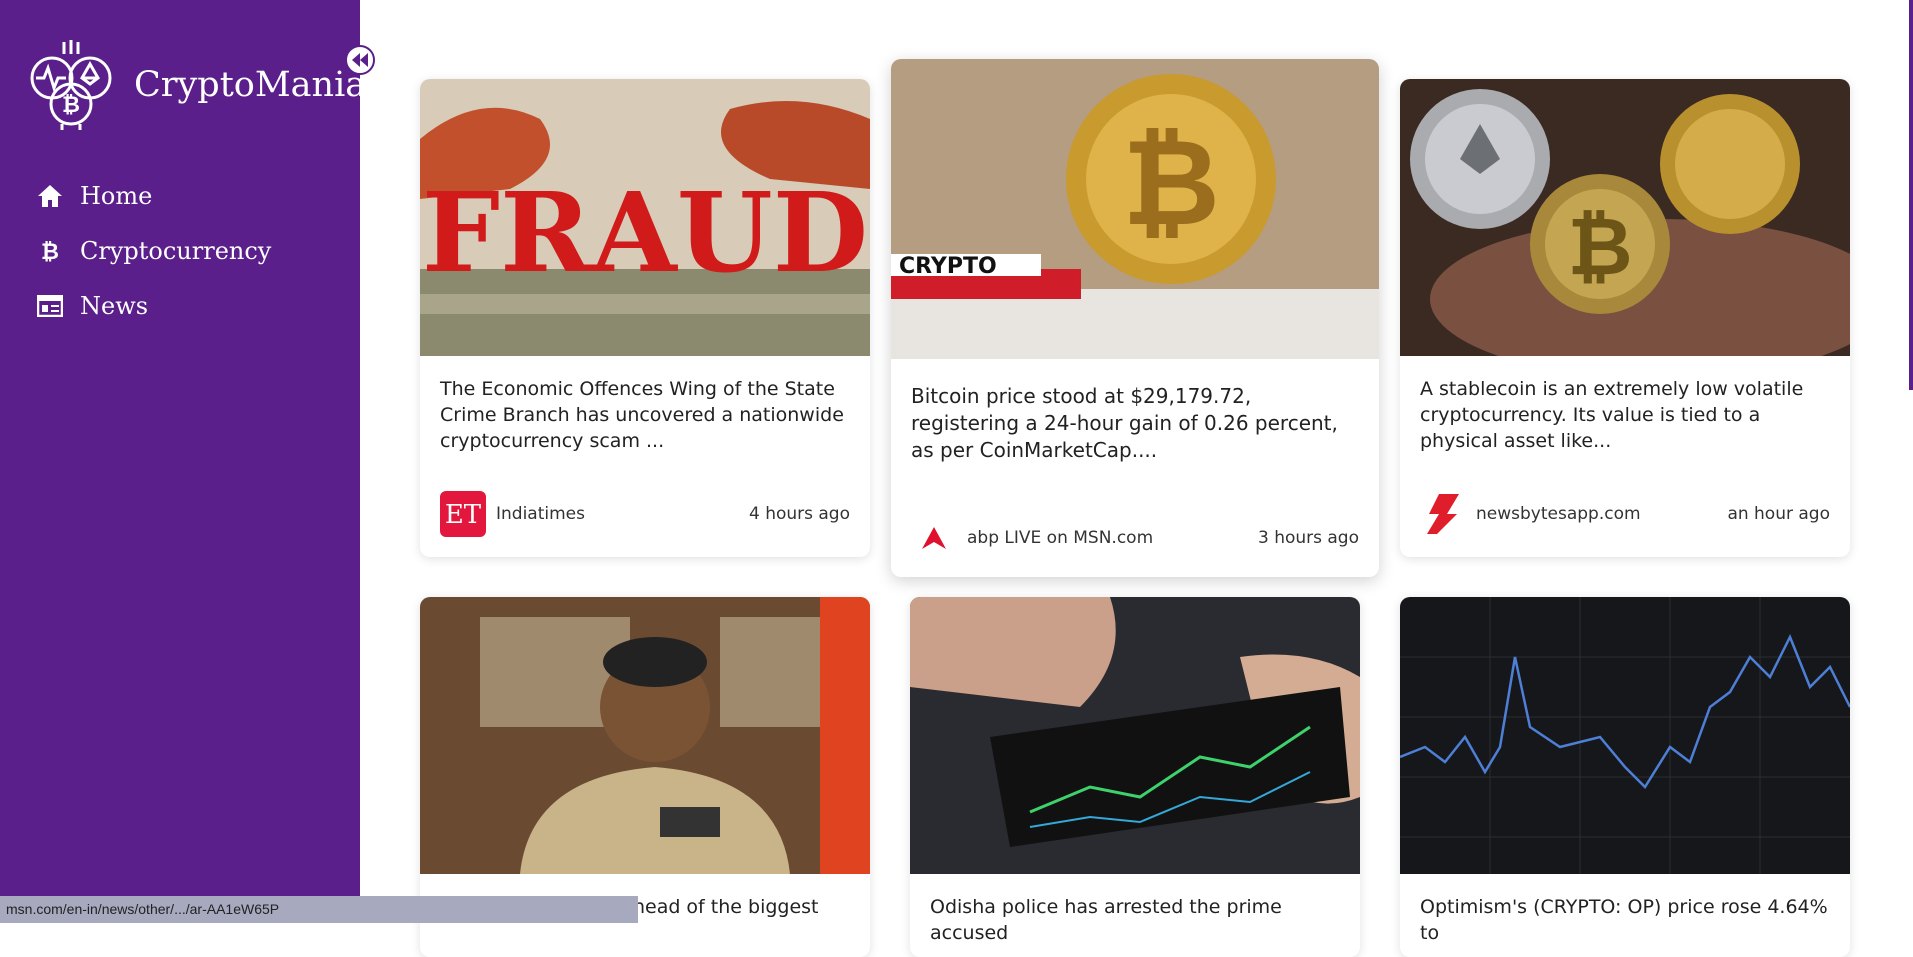 Image resolution: width=1913 pixels, height=957 pixels. I want to click on timestamp: 4 hours ago, so click(799, 514).